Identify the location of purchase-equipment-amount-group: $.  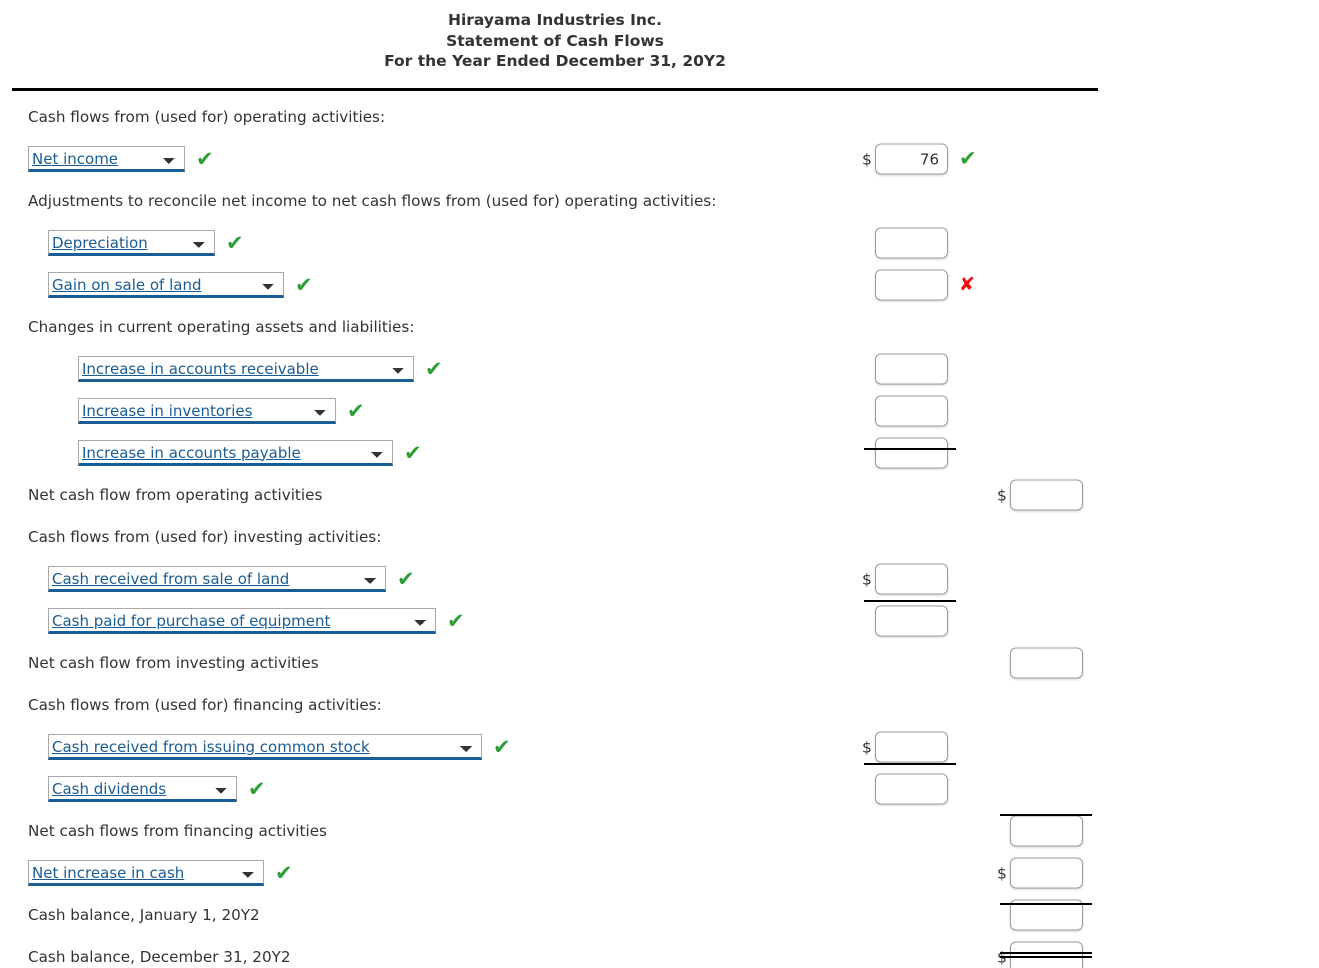
(905, 621).